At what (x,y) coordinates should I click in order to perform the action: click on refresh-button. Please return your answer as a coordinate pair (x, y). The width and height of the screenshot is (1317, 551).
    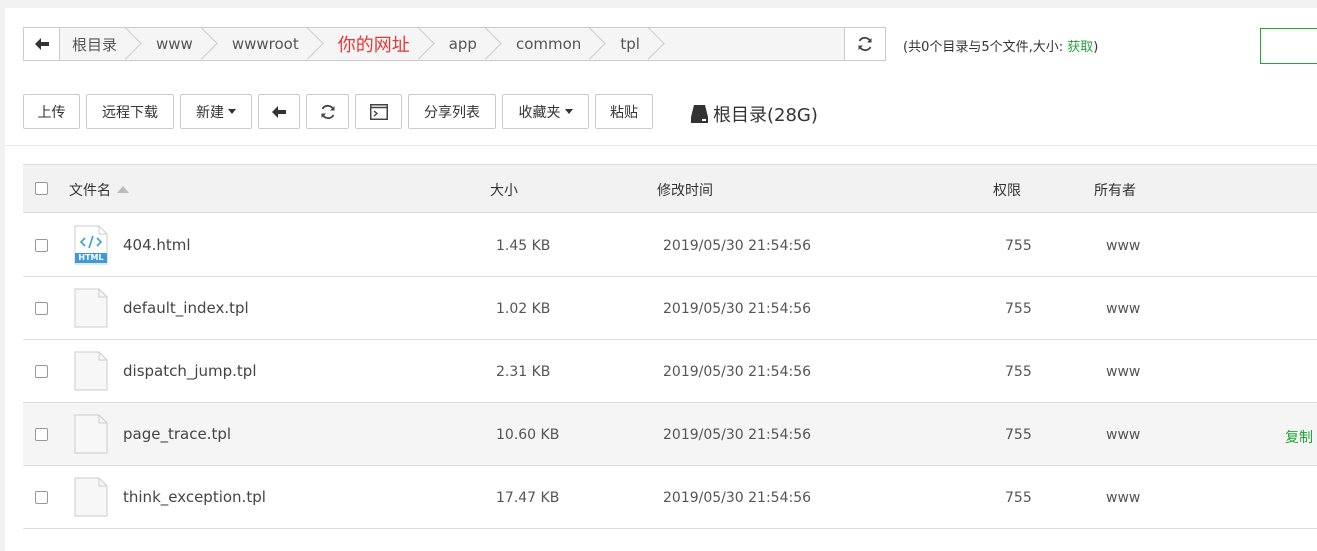
    Looking at the image, I should click on (327, 111).